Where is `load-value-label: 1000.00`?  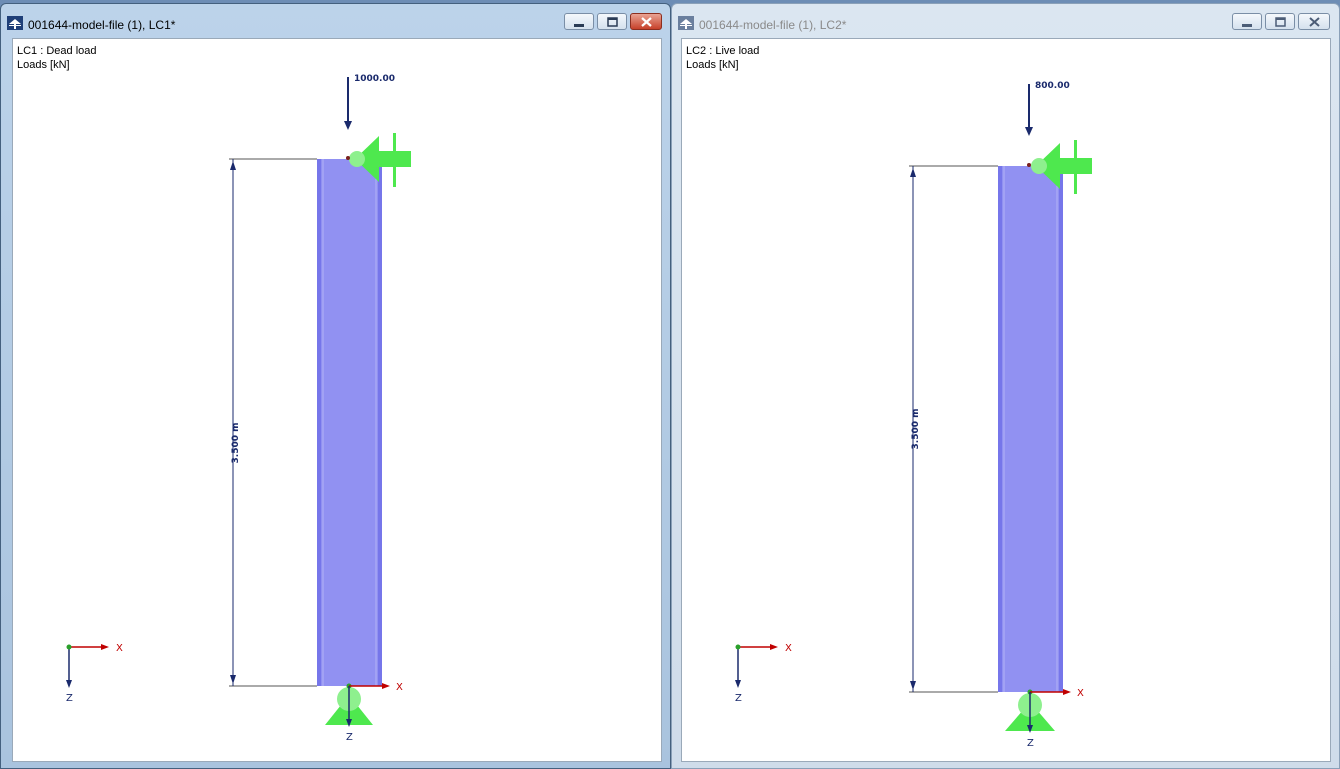
load-value-label: 1000.00 is located at coordinates (374, 79).